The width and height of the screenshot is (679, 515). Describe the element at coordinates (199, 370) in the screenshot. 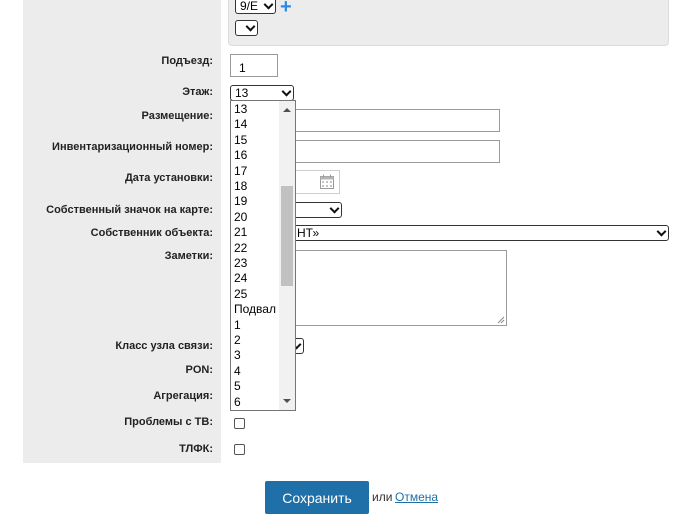

I see `pon-label: PON:` at that location.